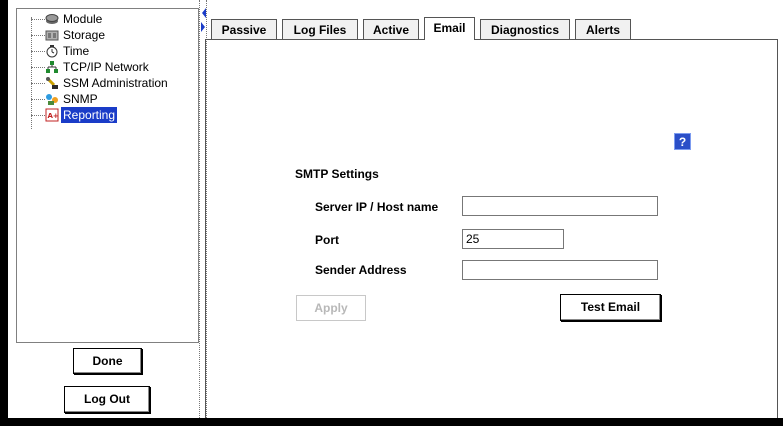 This screenshot has width=783, height=426. I want to click on tab-diagnostics: Diagnostics, so click(525, 29).